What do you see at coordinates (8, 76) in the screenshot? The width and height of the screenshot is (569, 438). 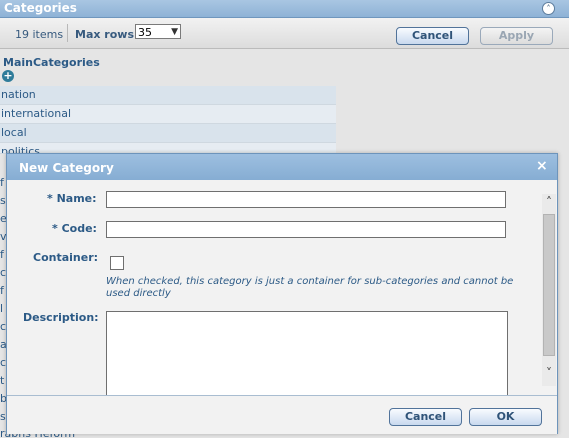 I see `add-category-icon: +` at bounding box center [8, 76].